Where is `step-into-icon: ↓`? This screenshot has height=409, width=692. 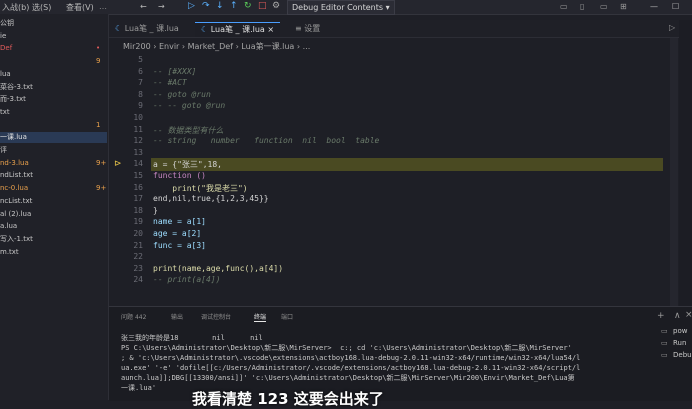 step-into-icon: ↓ is located at coordinates (220, 6).